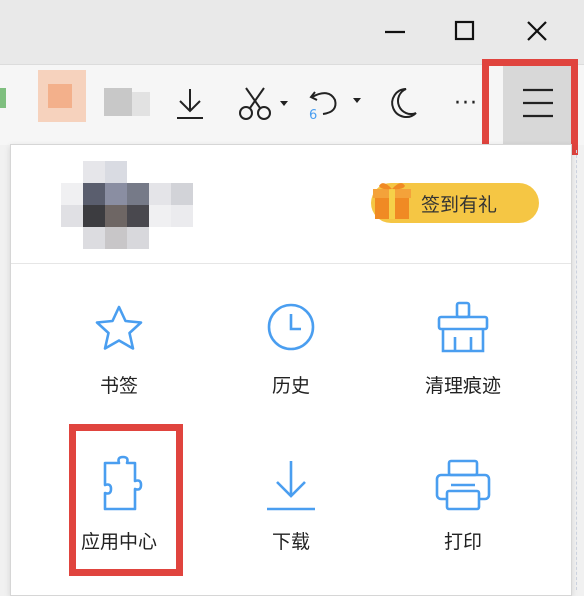 This screenshot has width=584, height=596. Describe the element at coordinates (335, 103) in the screenshot. I see `undo-close-tab-button: 6` at that location.